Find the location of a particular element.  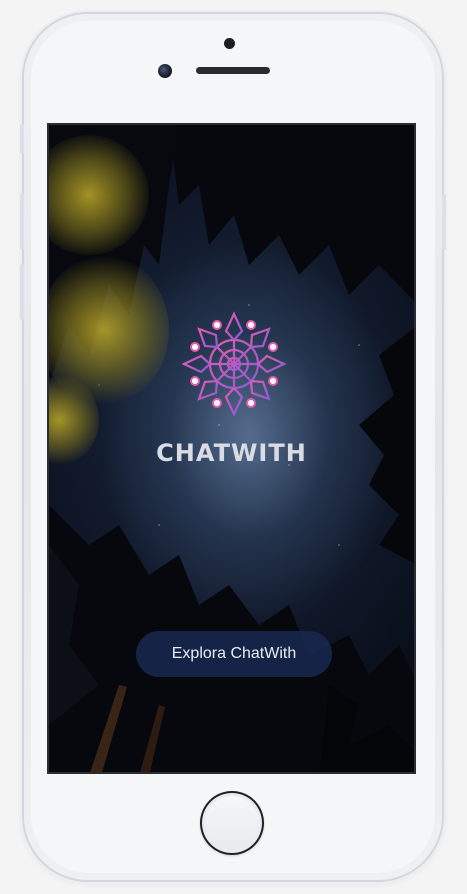

earpiece-speaker is located at coordinates (233, 70).